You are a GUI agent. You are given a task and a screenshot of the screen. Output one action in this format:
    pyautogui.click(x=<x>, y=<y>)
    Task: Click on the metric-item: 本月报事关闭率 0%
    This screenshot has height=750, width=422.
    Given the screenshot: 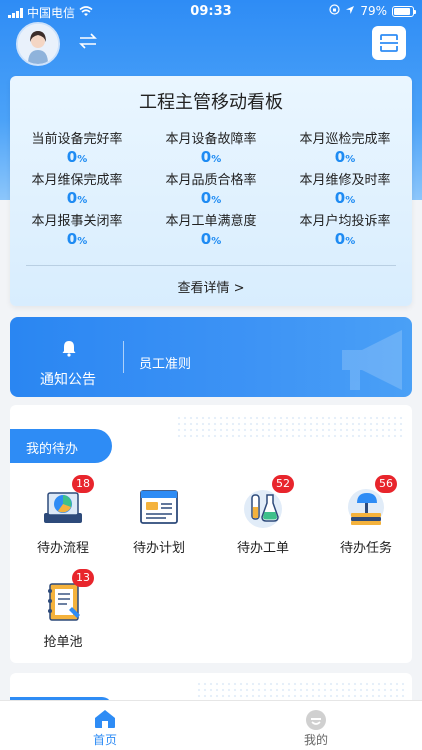 What is the action you would take?
    pyautogui.click(x=77, y=232)
    